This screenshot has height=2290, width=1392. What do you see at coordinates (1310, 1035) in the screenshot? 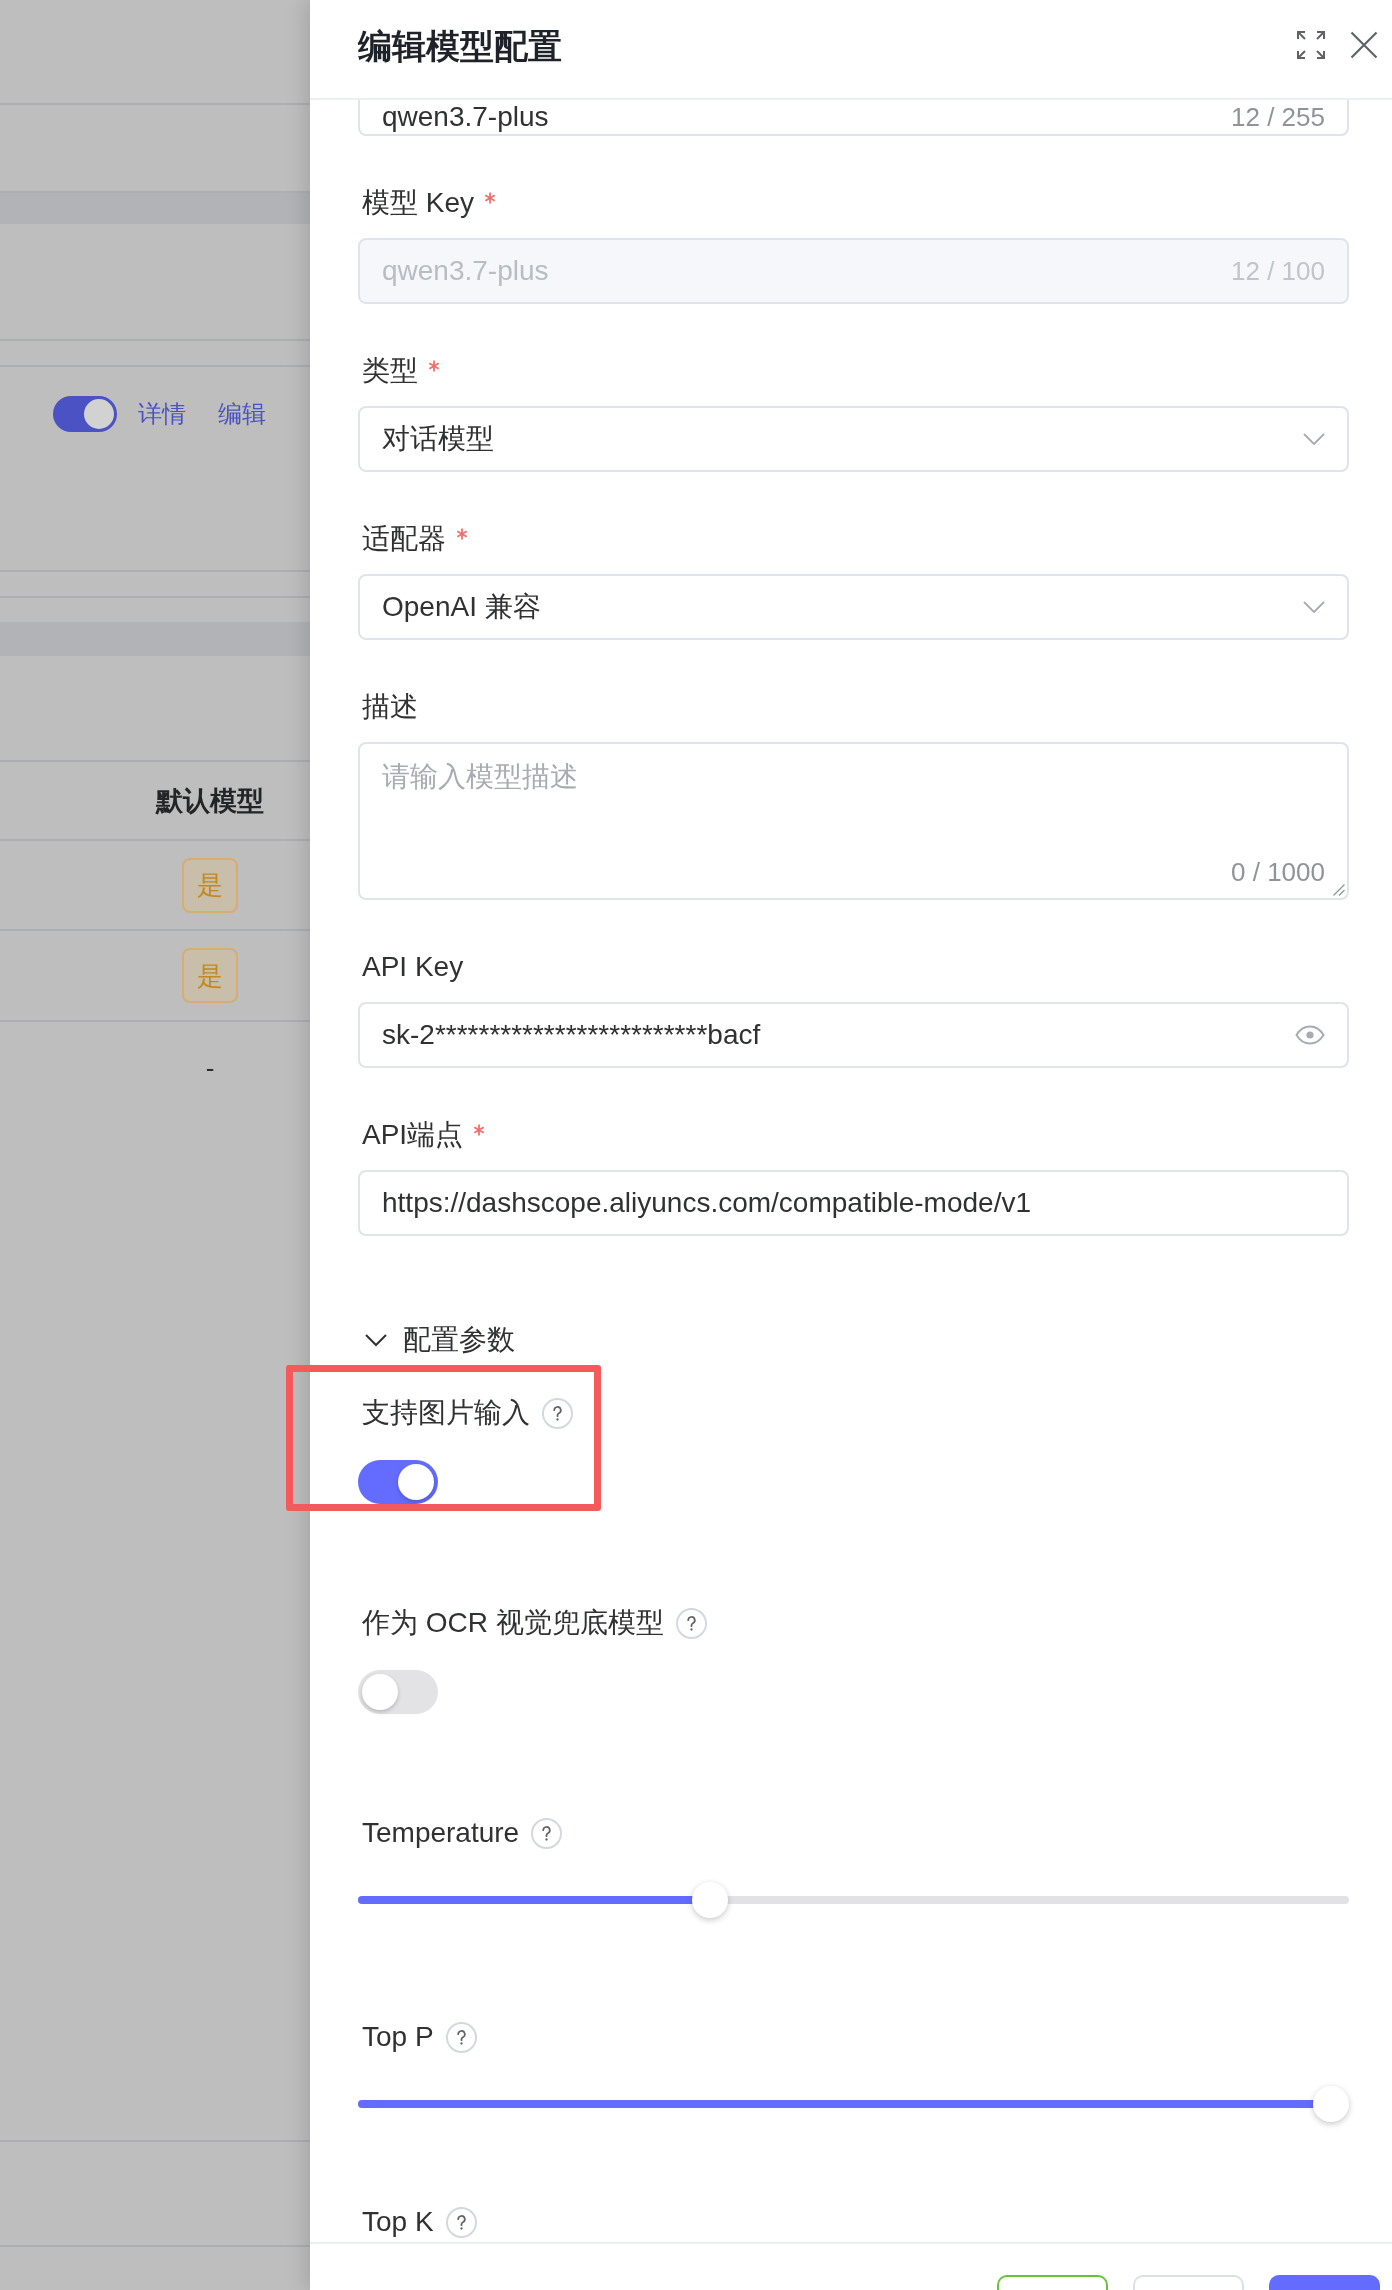
I see `eye-icon` at bounding box center [1310, 1035].